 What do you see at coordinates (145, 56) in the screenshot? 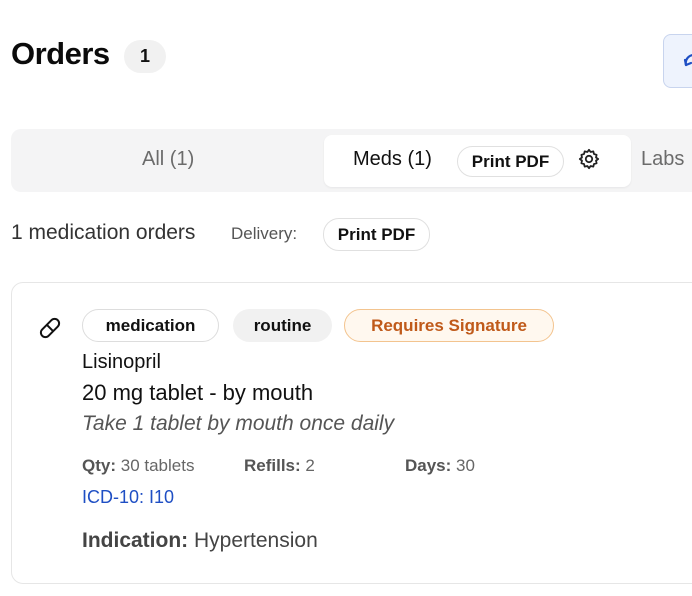
I see `orders-count-badge: 1` at bounding box center [145, 56].